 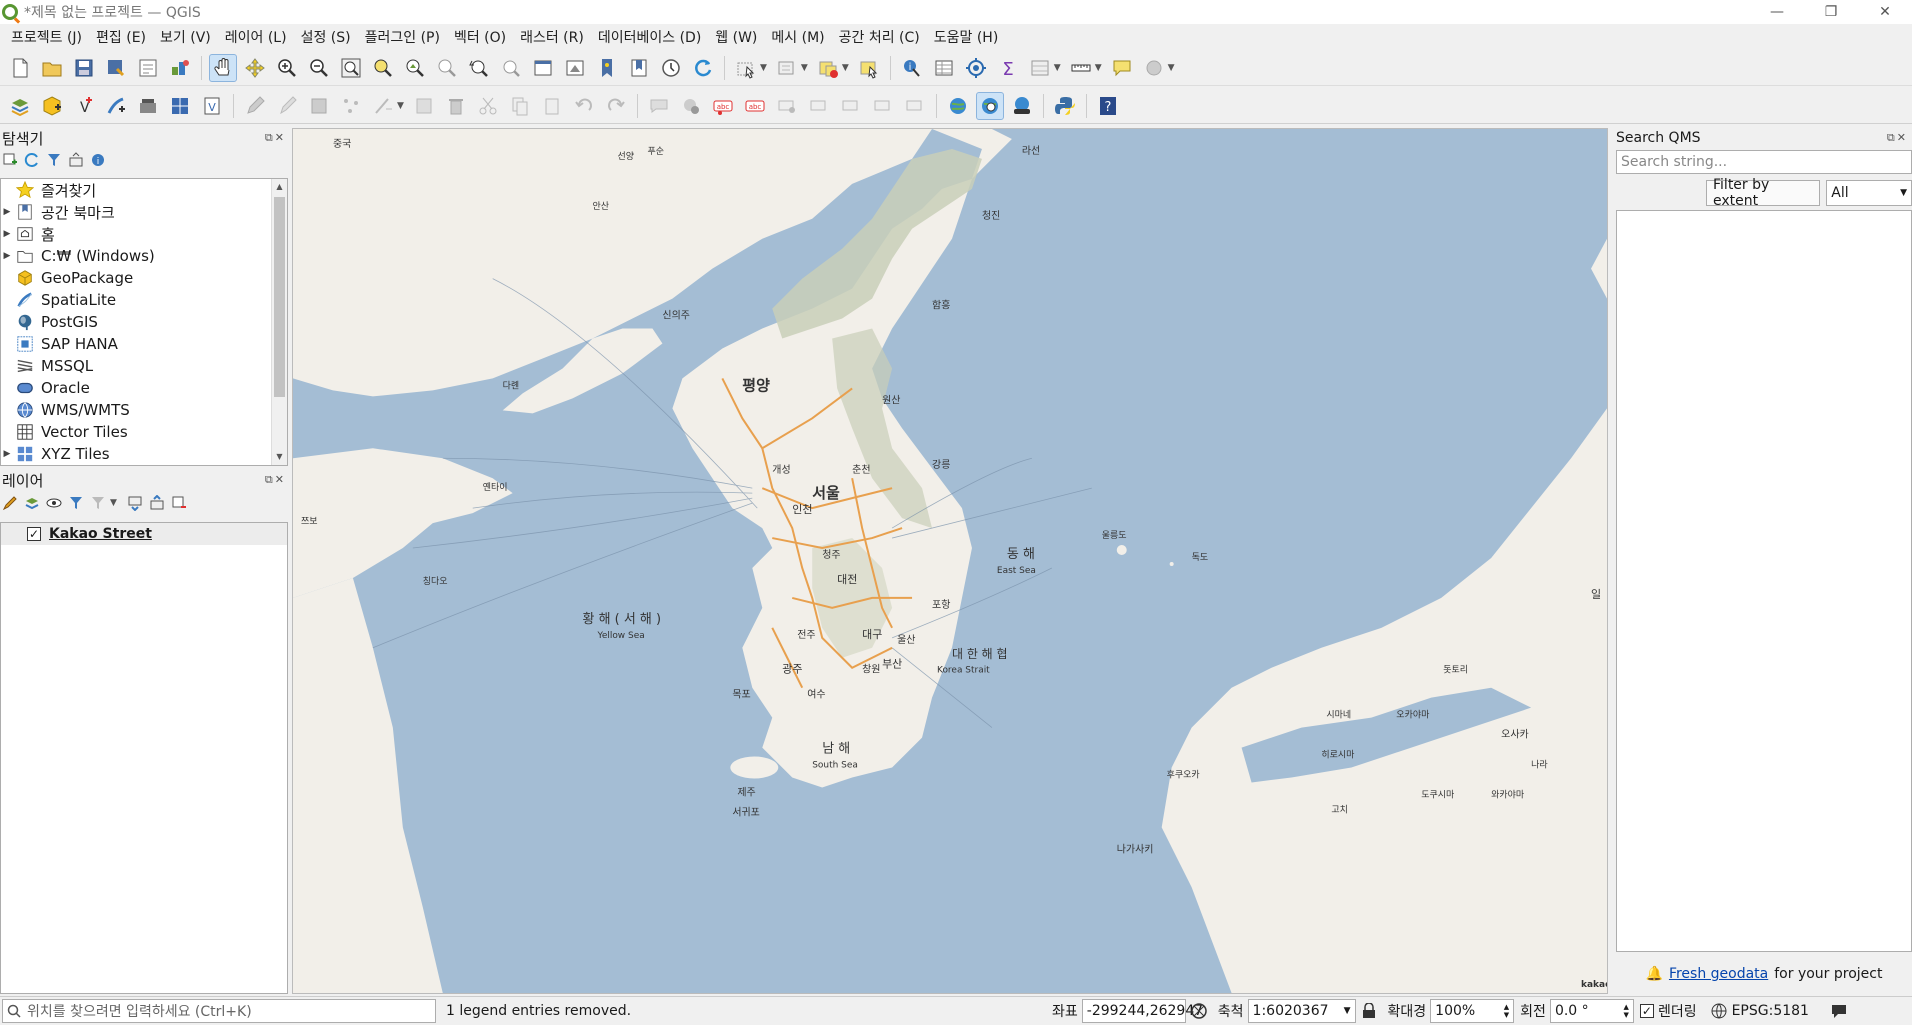 I want to click on remove-layer-icon, so click(x=179, y=503).